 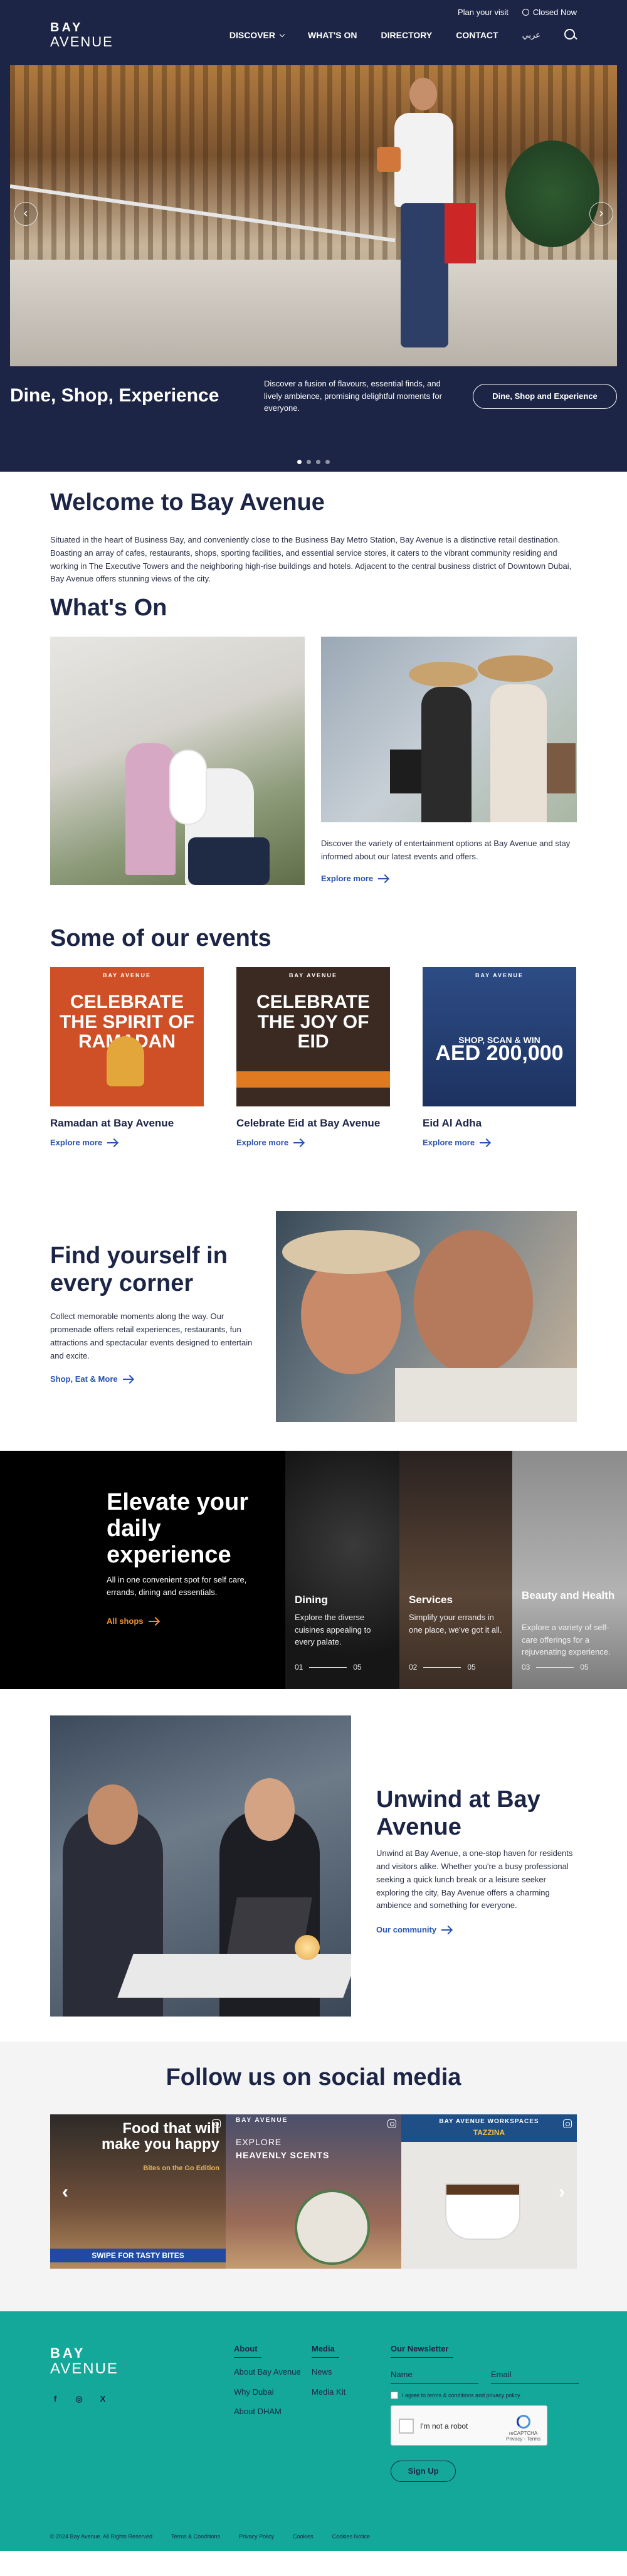 I want to click on shopper-figure, so click(x=426, y=220).